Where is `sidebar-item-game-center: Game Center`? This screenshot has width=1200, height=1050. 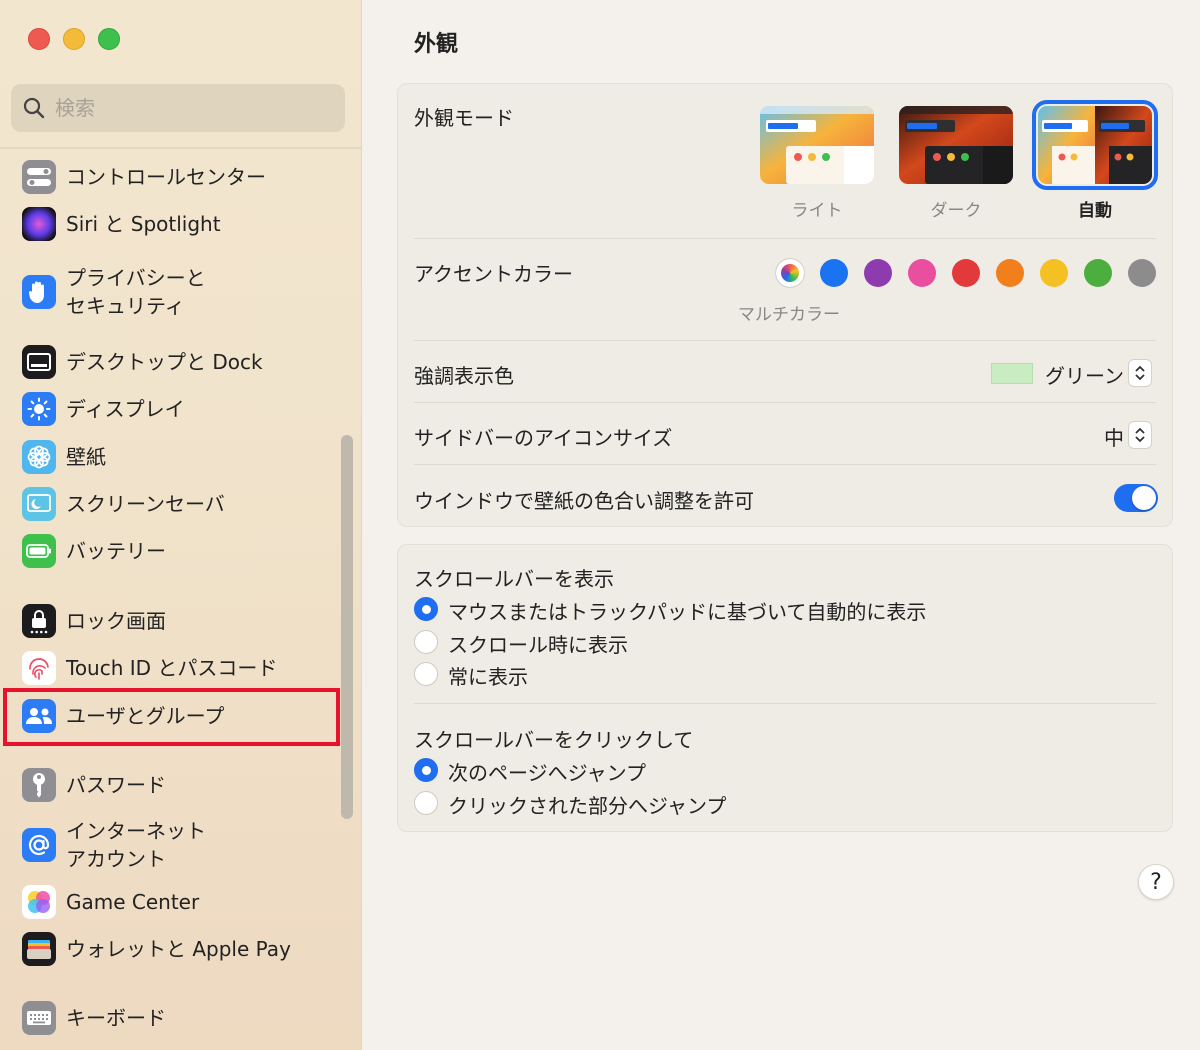 sidebar-item-game-center: Game Center is located at coordinates (110, 902).